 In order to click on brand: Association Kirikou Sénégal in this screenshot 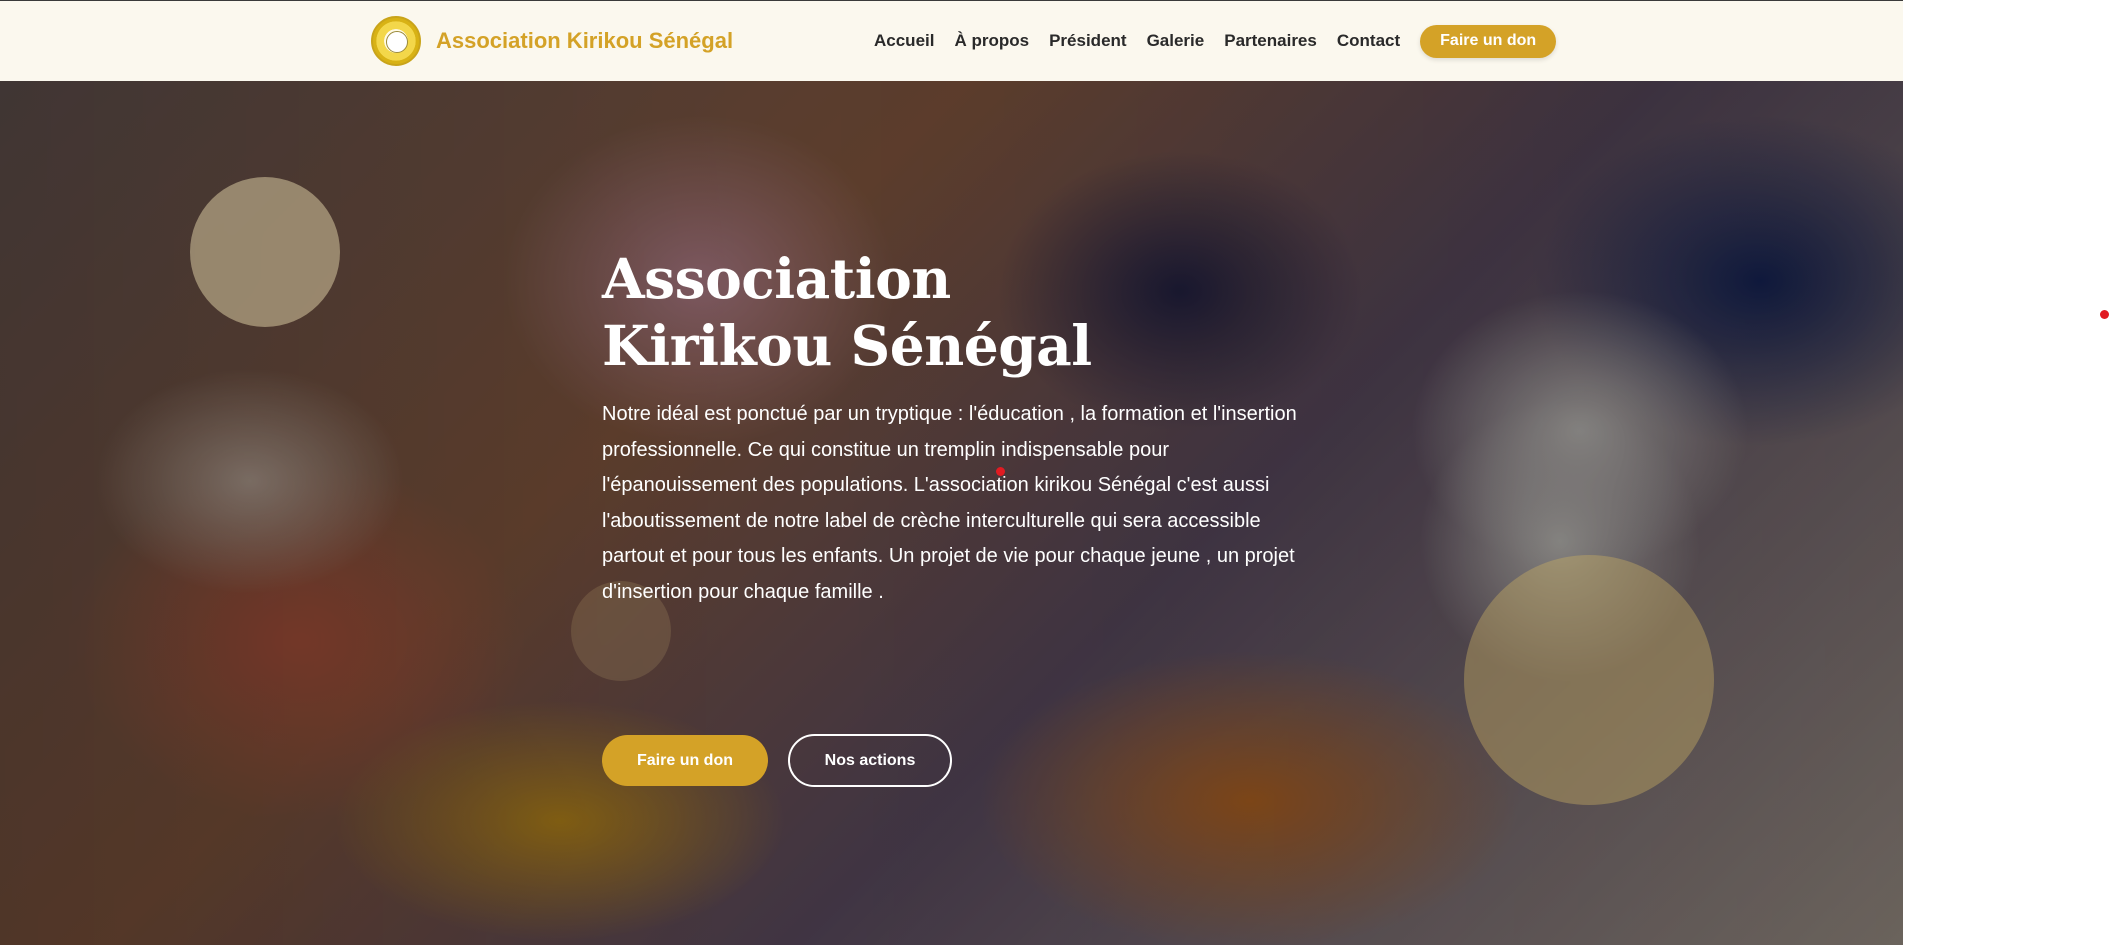, I will do `click(552, 41)`.